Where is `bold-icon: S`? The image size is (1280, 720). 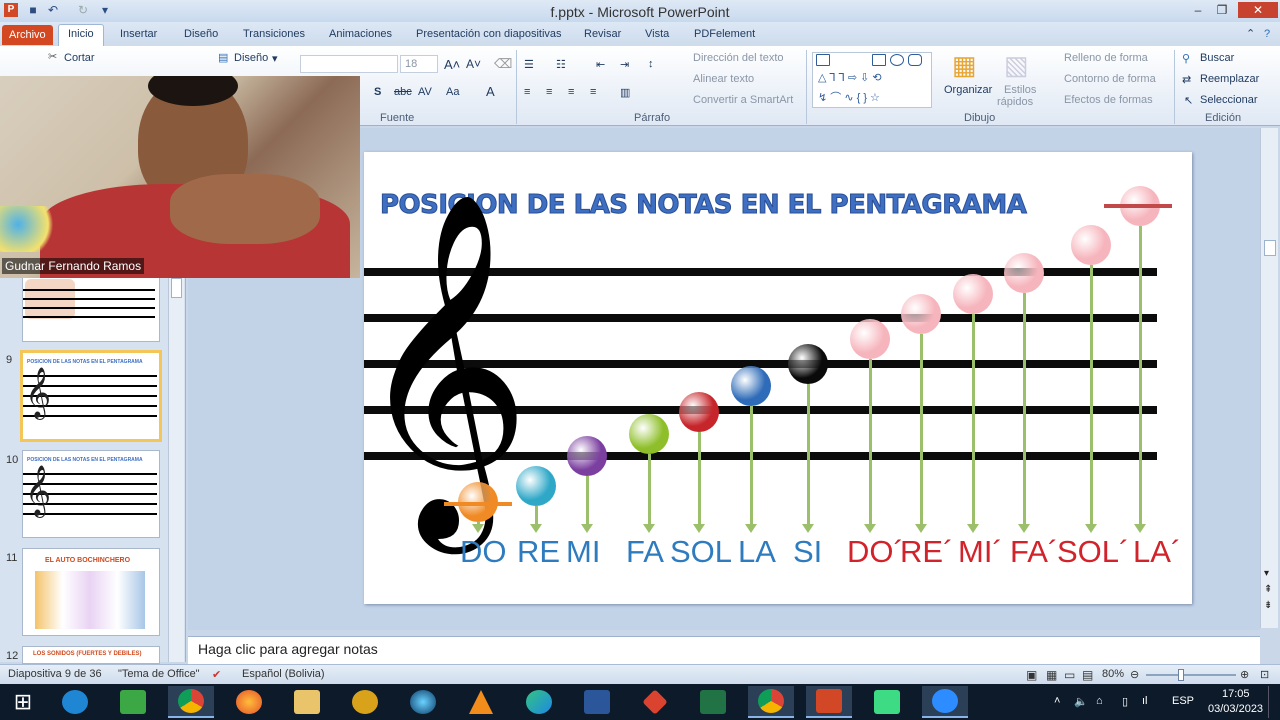
bold-icon: S is located at coordinates (377, 92).